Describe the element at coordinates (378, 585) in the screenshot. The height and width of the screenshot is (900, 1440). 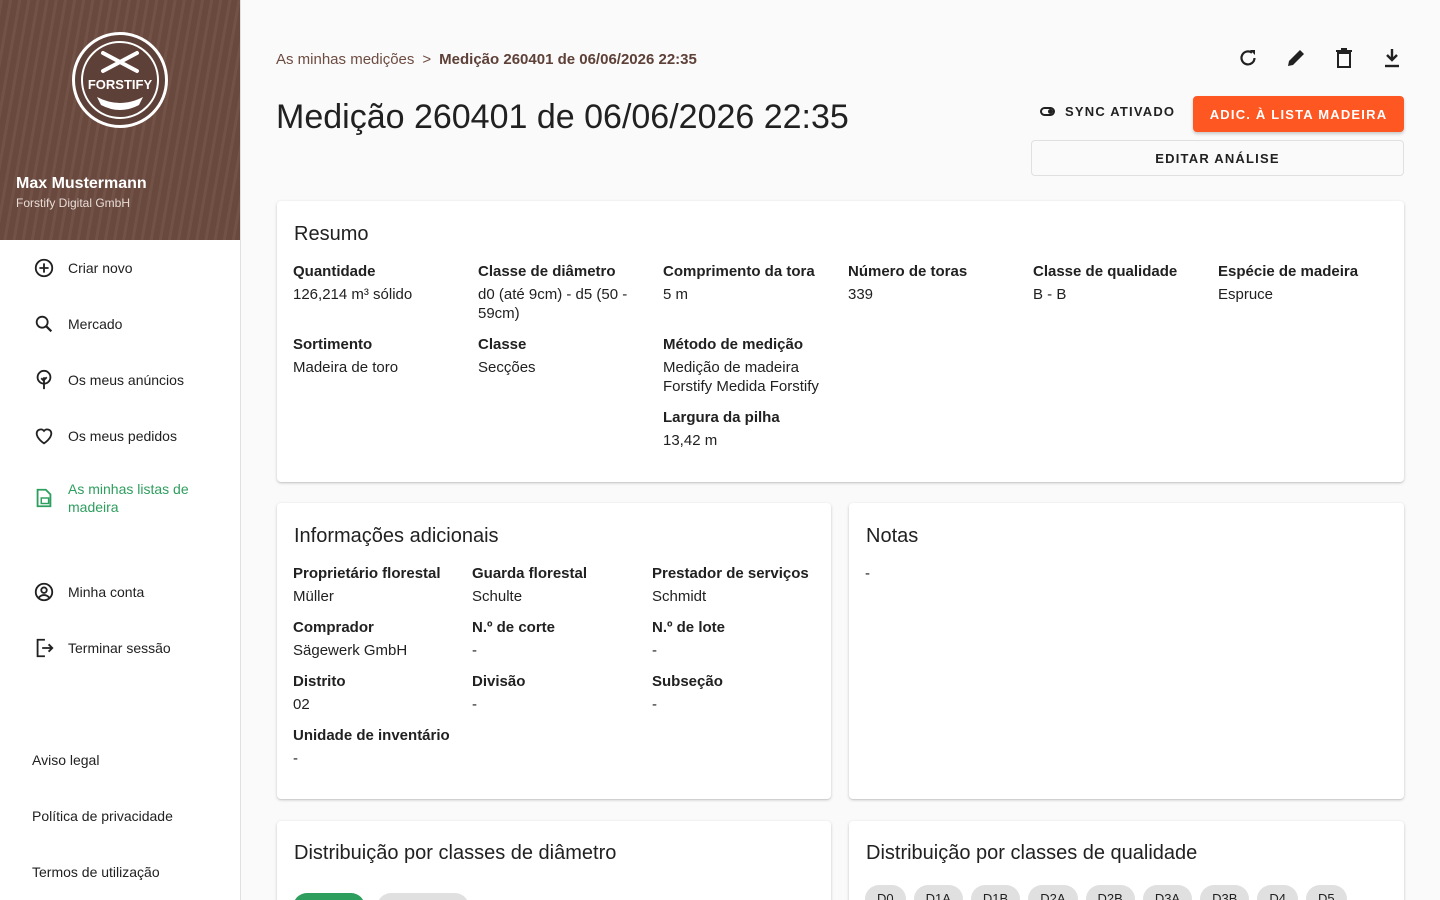
I see `field-forest-owner: Proprietário florestal Müller` at that location.